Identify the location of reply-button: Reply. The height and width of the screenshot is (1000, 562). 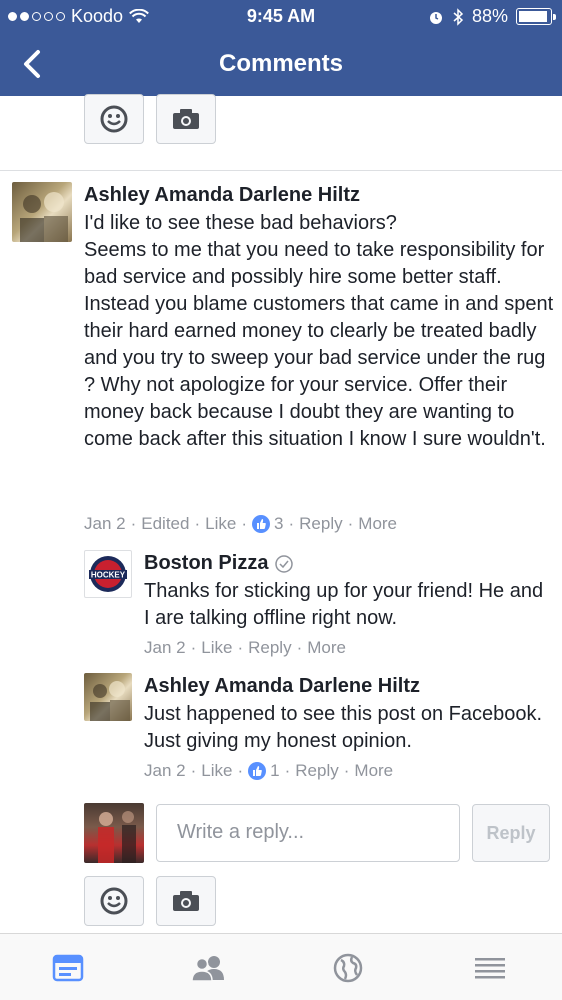
(511, 833).